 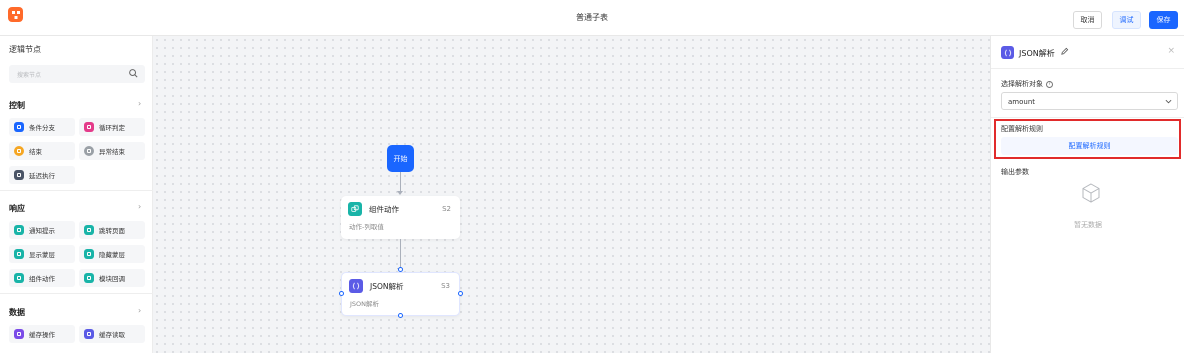 I want to click on node-id: S3, so click(x=445, y=286).